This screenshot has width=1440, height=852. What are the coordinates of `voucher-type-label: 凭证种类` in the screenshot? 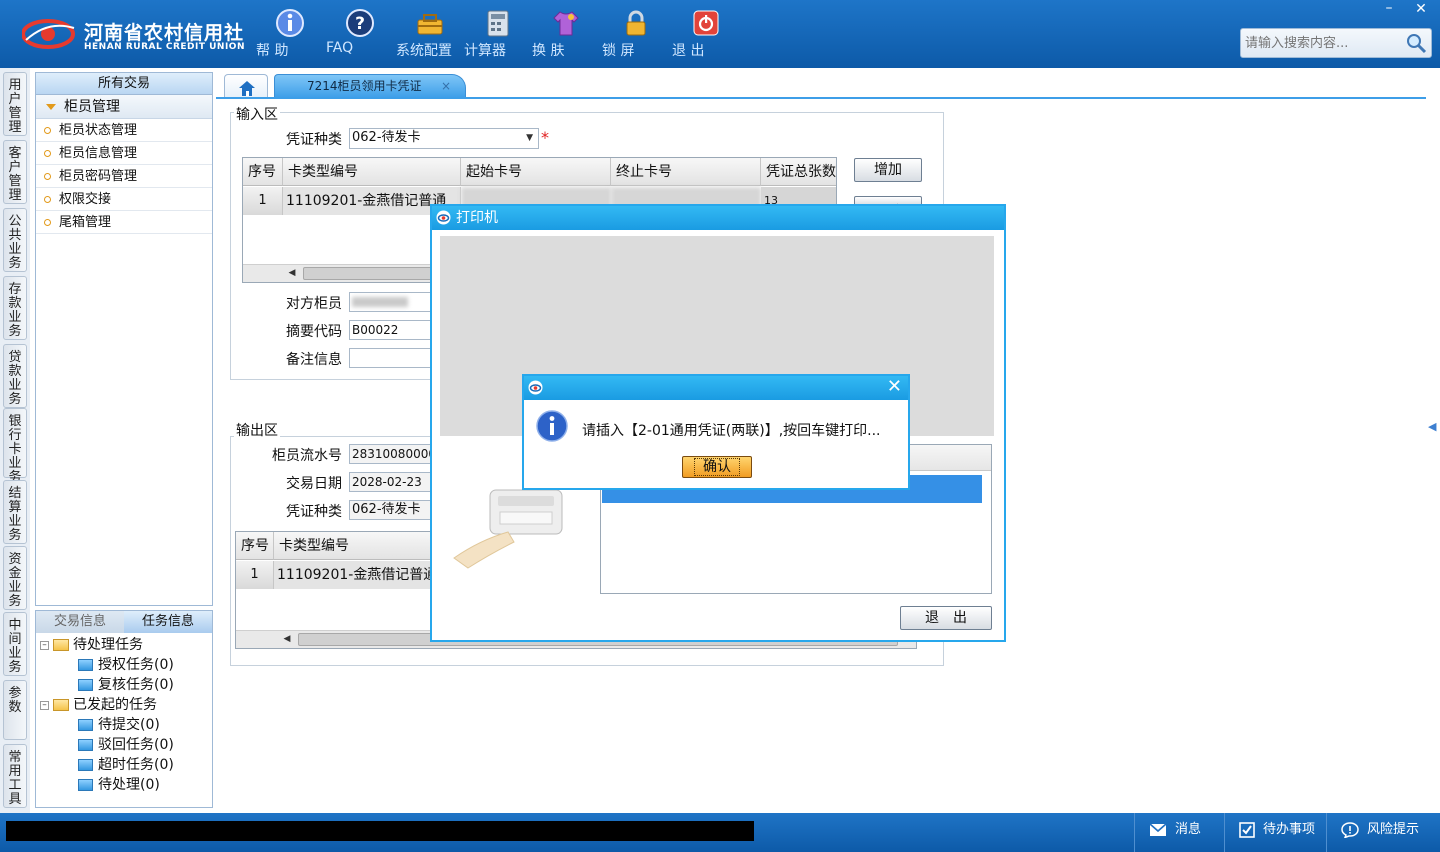 It's located at (314, 140).